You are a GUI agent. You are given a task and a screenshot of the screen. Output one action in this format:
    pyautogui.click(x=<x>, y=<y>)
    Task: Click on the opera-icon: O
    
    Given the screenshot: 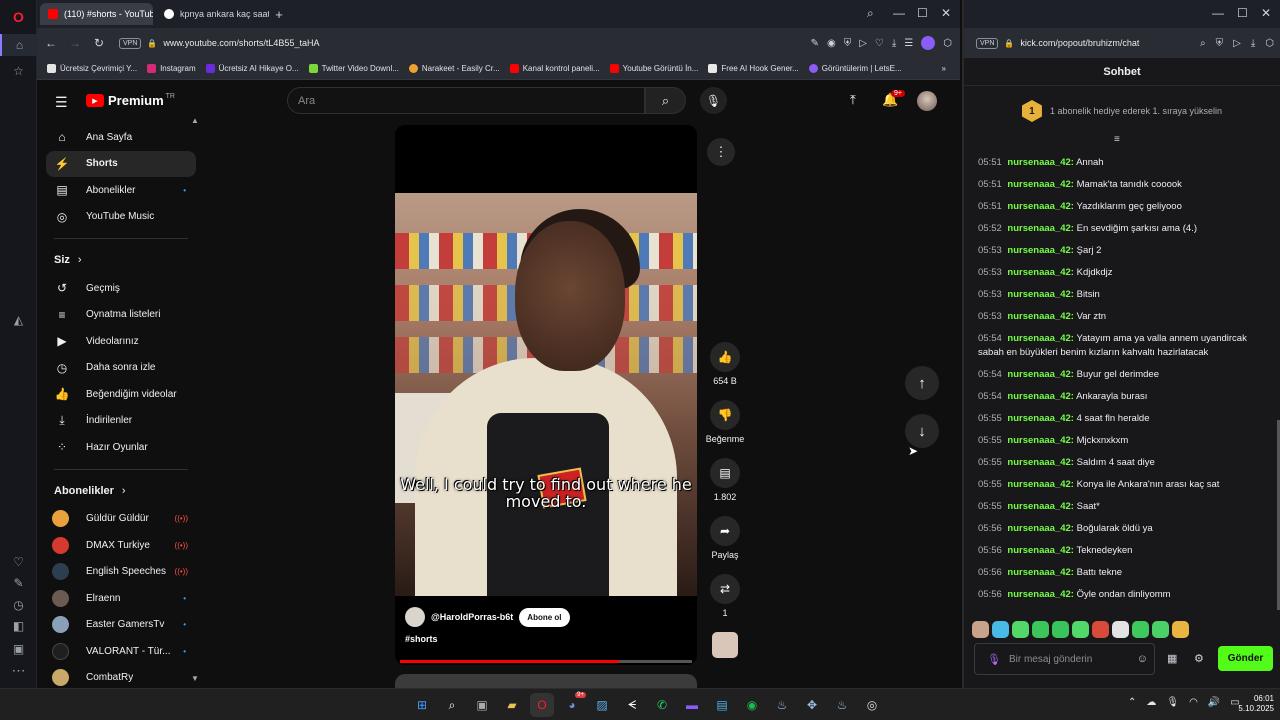 What is the action you would take?
    pyautogui.click(x=542, y=705)
    